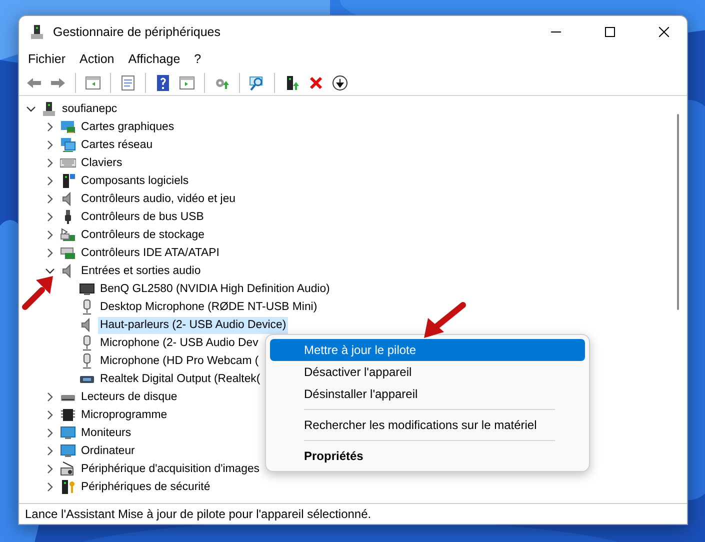  What do you see at coordinates (180, 379) in the screenshot?
I see `tree-item: Realtek Digital Output (Realtek(` at bounding box center [180, 379].